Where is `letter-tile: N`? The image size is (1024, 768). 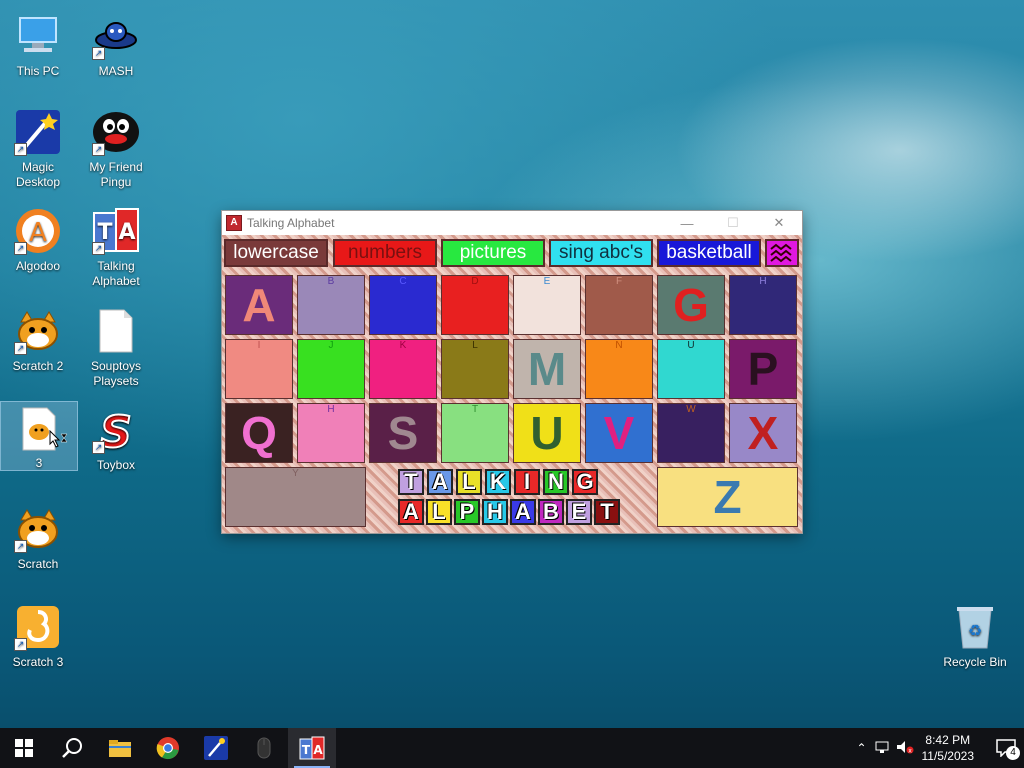
letter-tile: N is located at coordinates (619, 369).